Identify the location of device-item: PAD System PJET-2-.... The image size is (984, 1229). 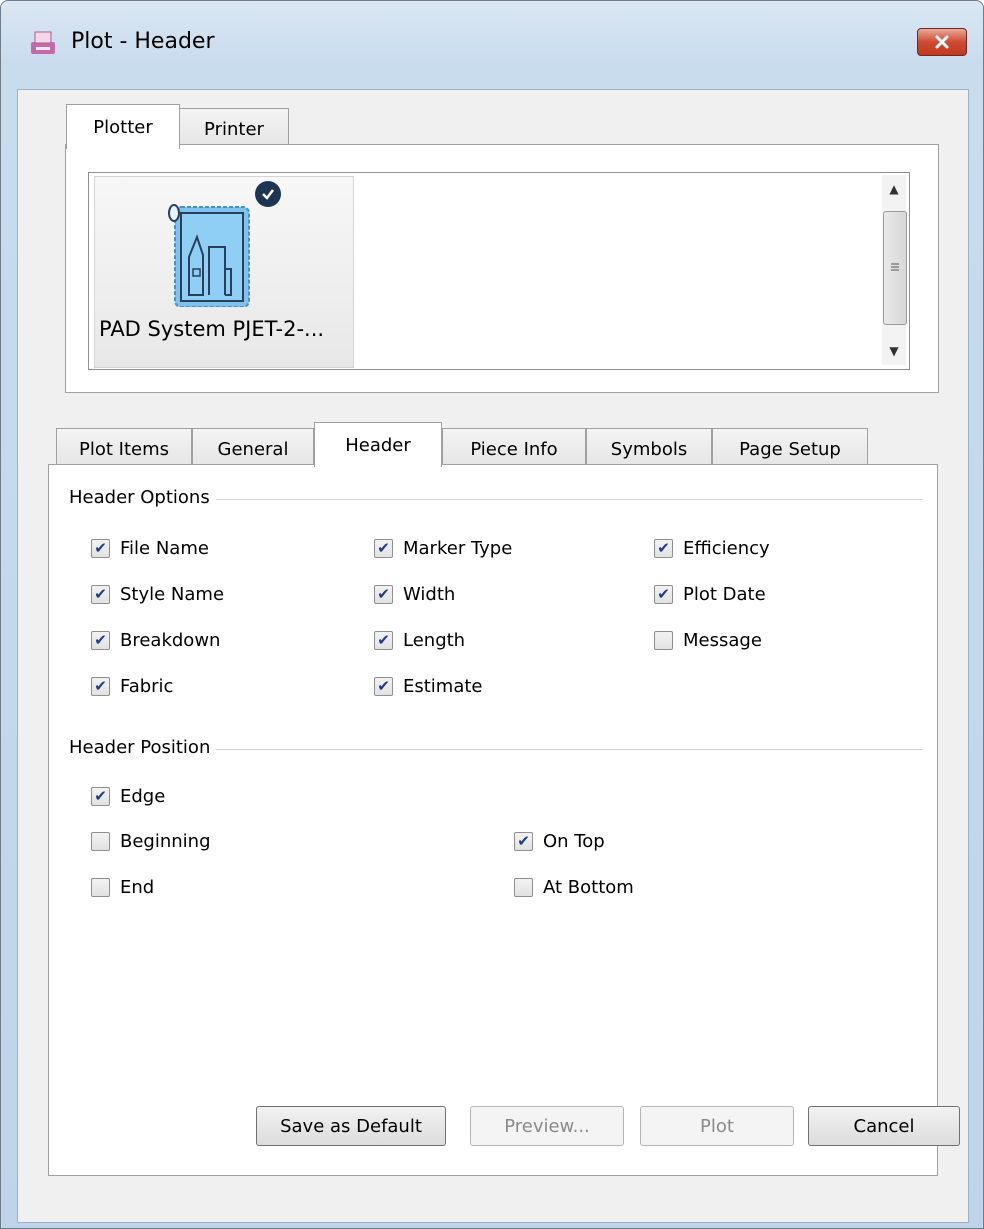
(224, 272).